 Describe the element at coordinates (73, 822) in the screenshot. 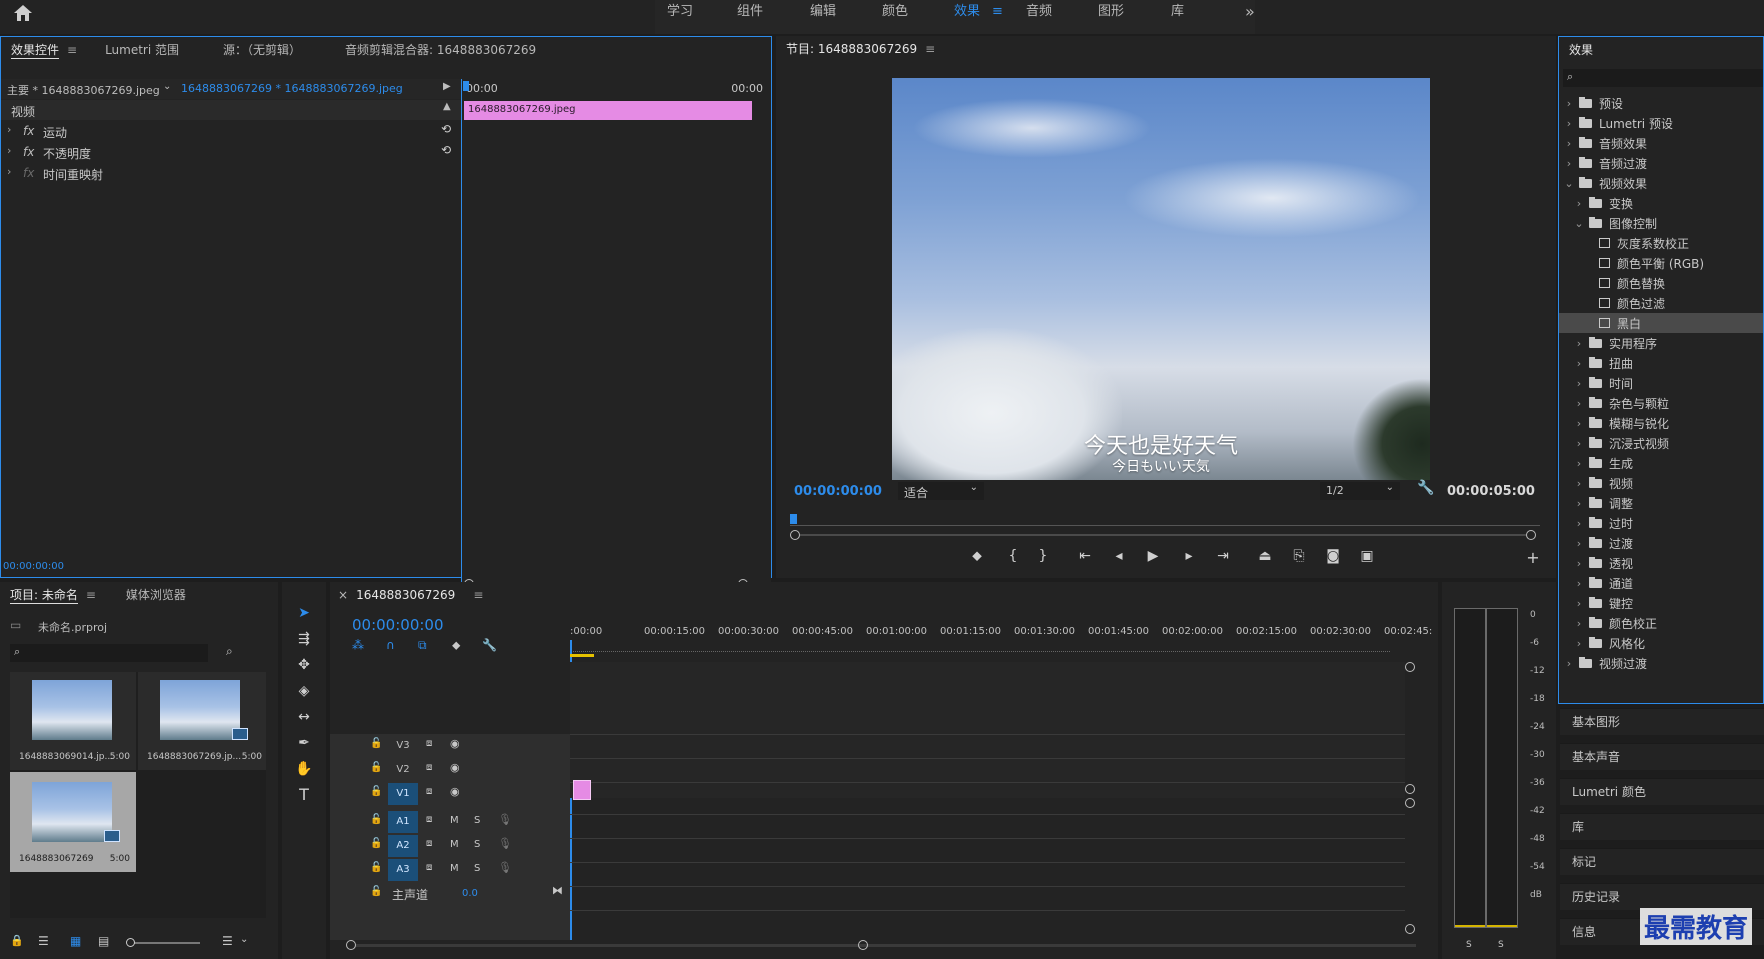

I see `project-item-selected: 1648883067269 5:00` at that location.